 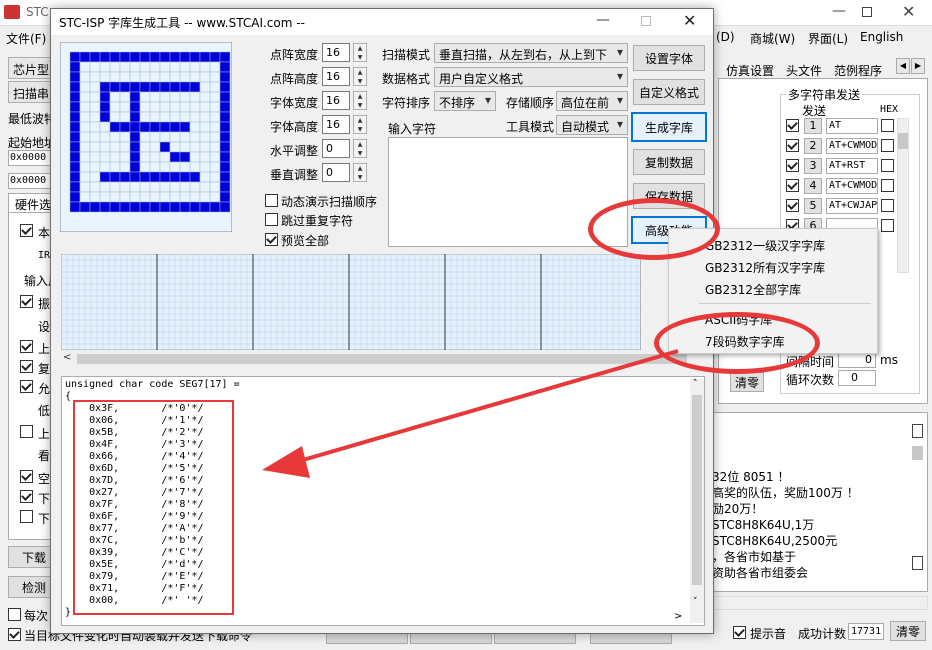 What do you see at coordinates (908, 11) in the screenshot?
I see `close-icon: ✕` at bounding box center [908, 11].